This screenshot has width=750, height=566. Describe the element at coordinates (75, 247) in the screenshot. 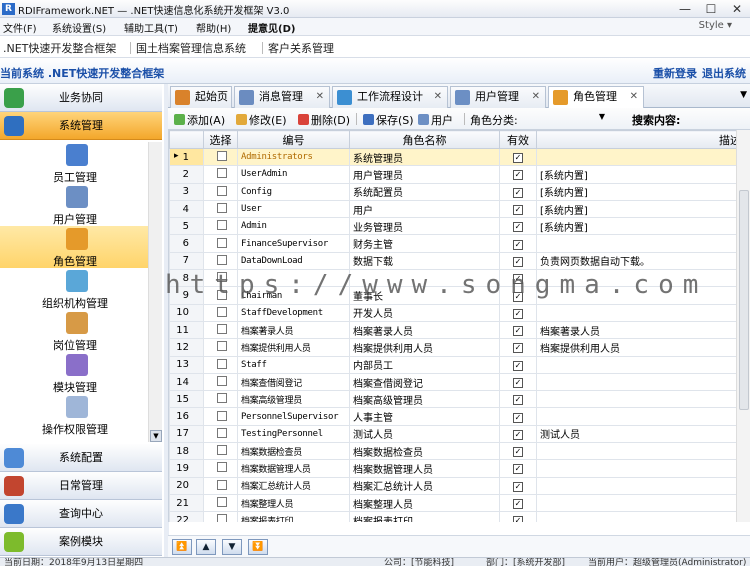

I see `nav-role-management: 角色管理` at that location.